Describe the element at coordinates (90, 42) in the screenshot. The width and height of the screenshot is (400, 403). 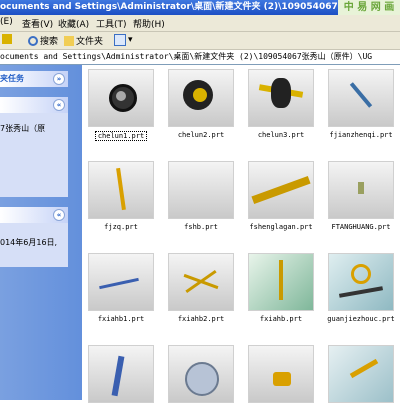
I see `folders-label: 文件夹` at that location.